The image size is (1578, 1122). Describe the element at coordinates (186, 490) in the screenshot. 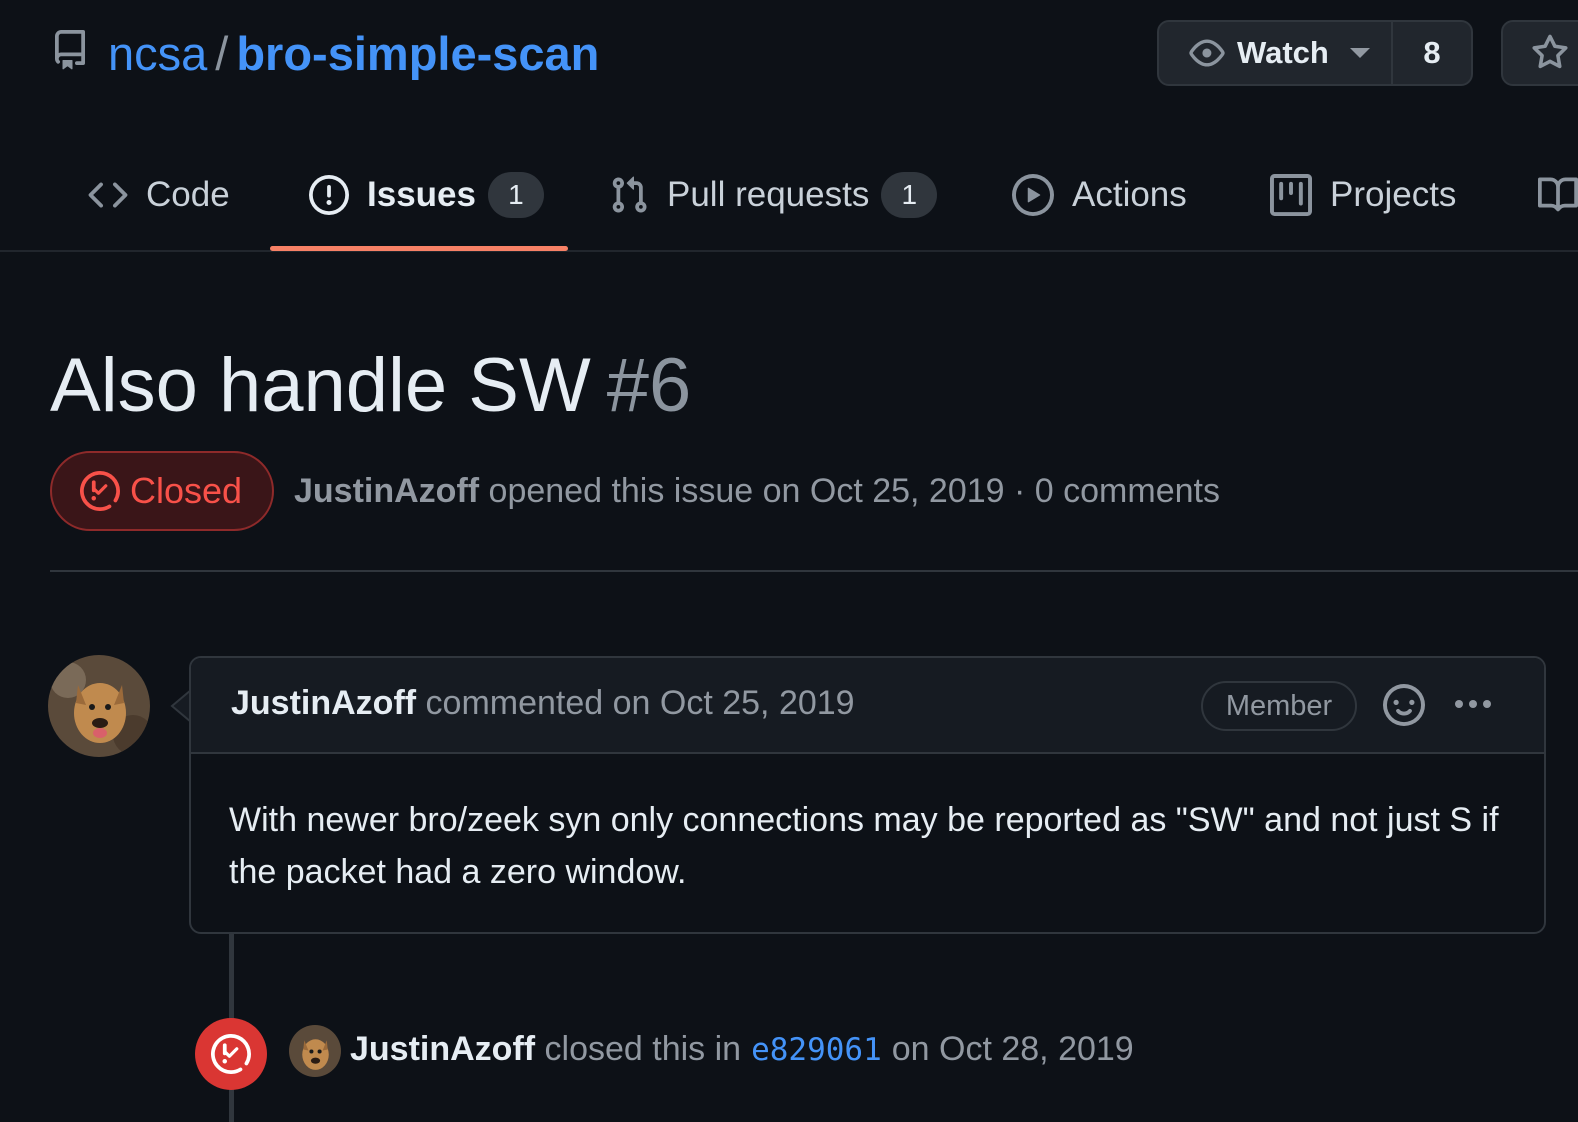

I see `issue-state-label: Closed` at that location.